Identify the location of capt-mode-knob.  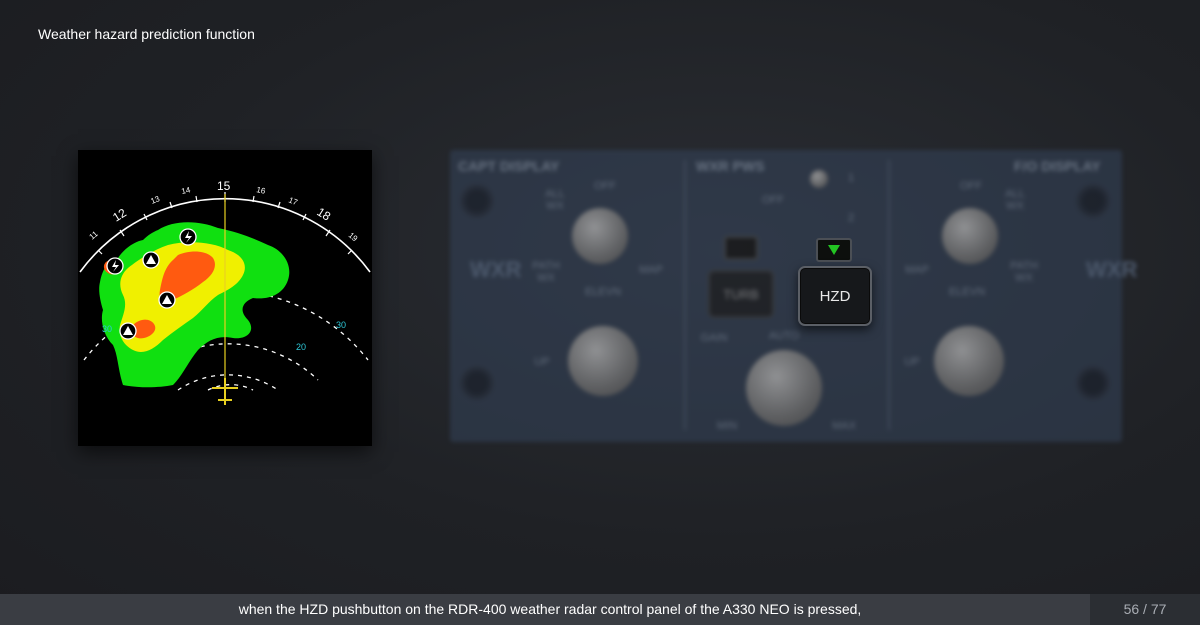
(600, 236).